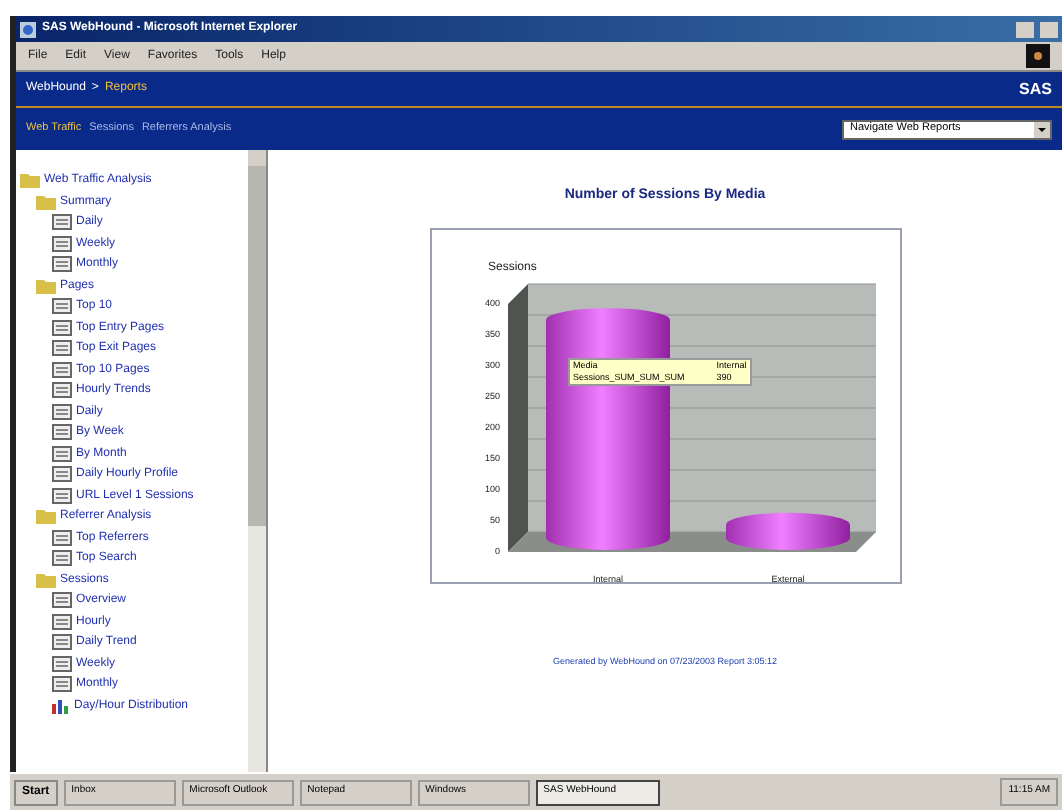 This screenshot has height=810, width=1062. I want to click on scrollbar, so click(257, 461).